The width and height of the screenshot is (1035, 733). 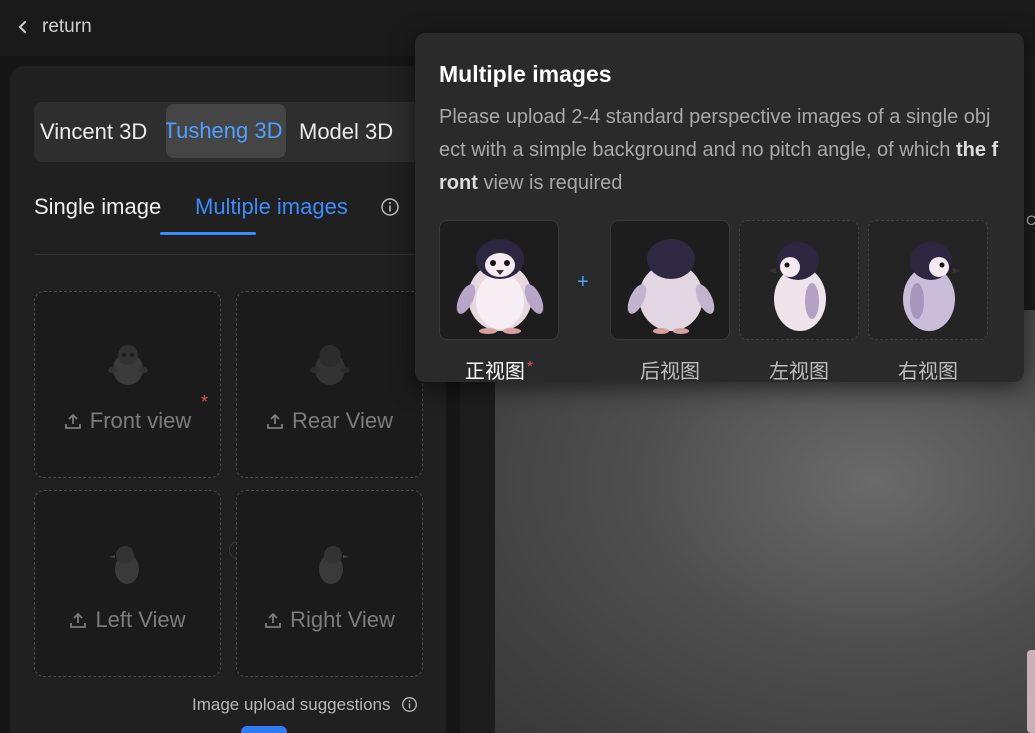 I want to click on return-label: return, so click(x=67, y=26).